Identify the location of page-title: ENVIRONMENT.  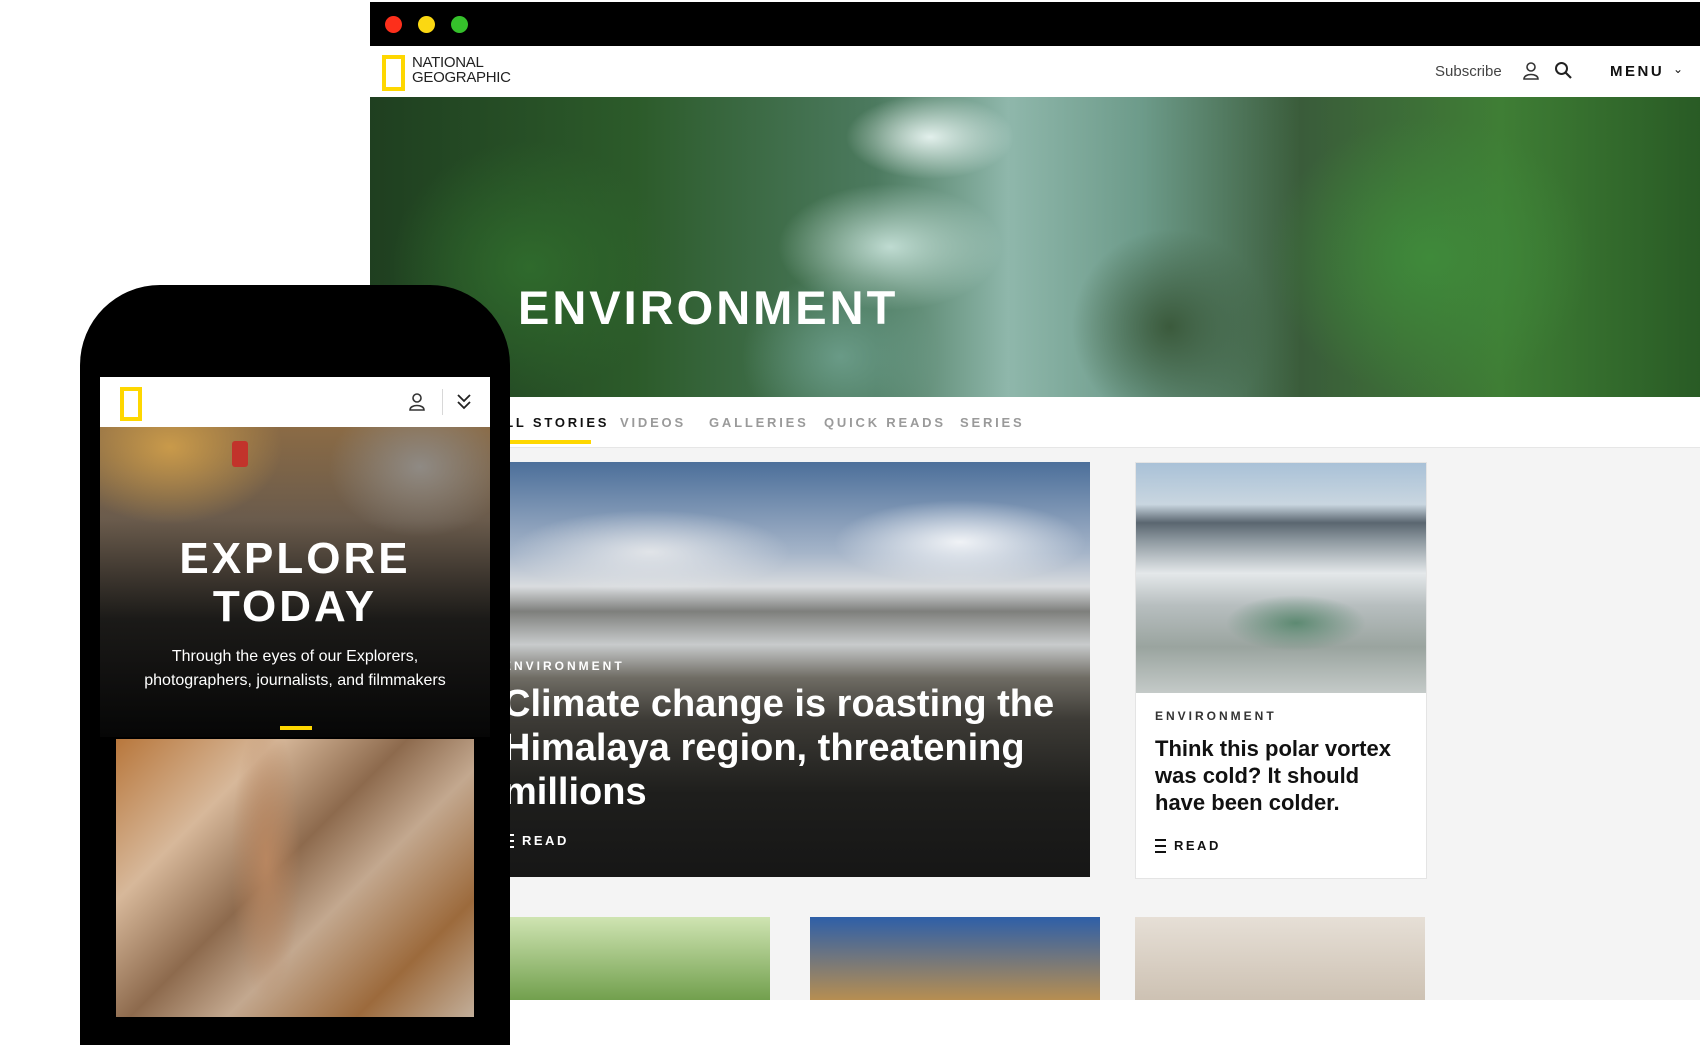
(708, 307).